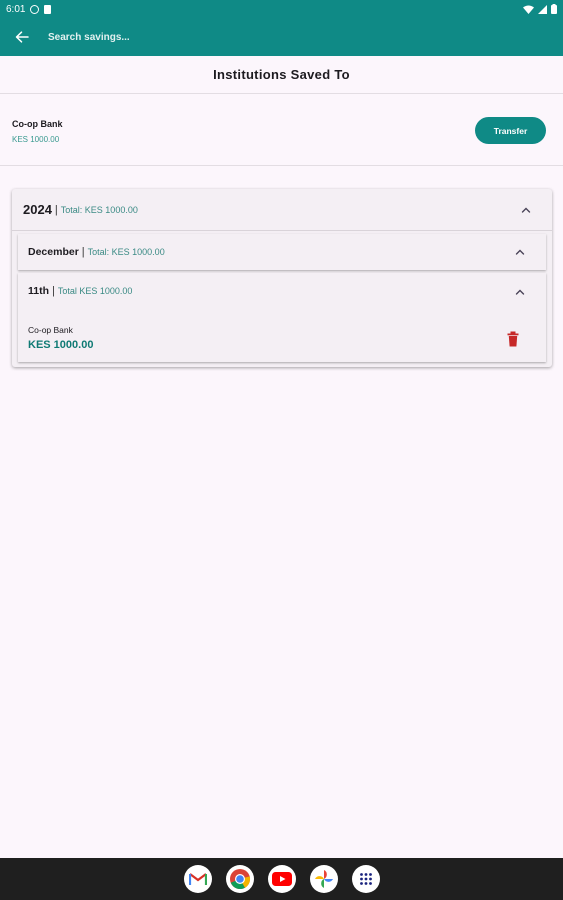 This screenshot has height=900, width=563. Describe the element at coordinates (510, 130) in the screenshot. I see `transfer-button: Transfer` at that location.